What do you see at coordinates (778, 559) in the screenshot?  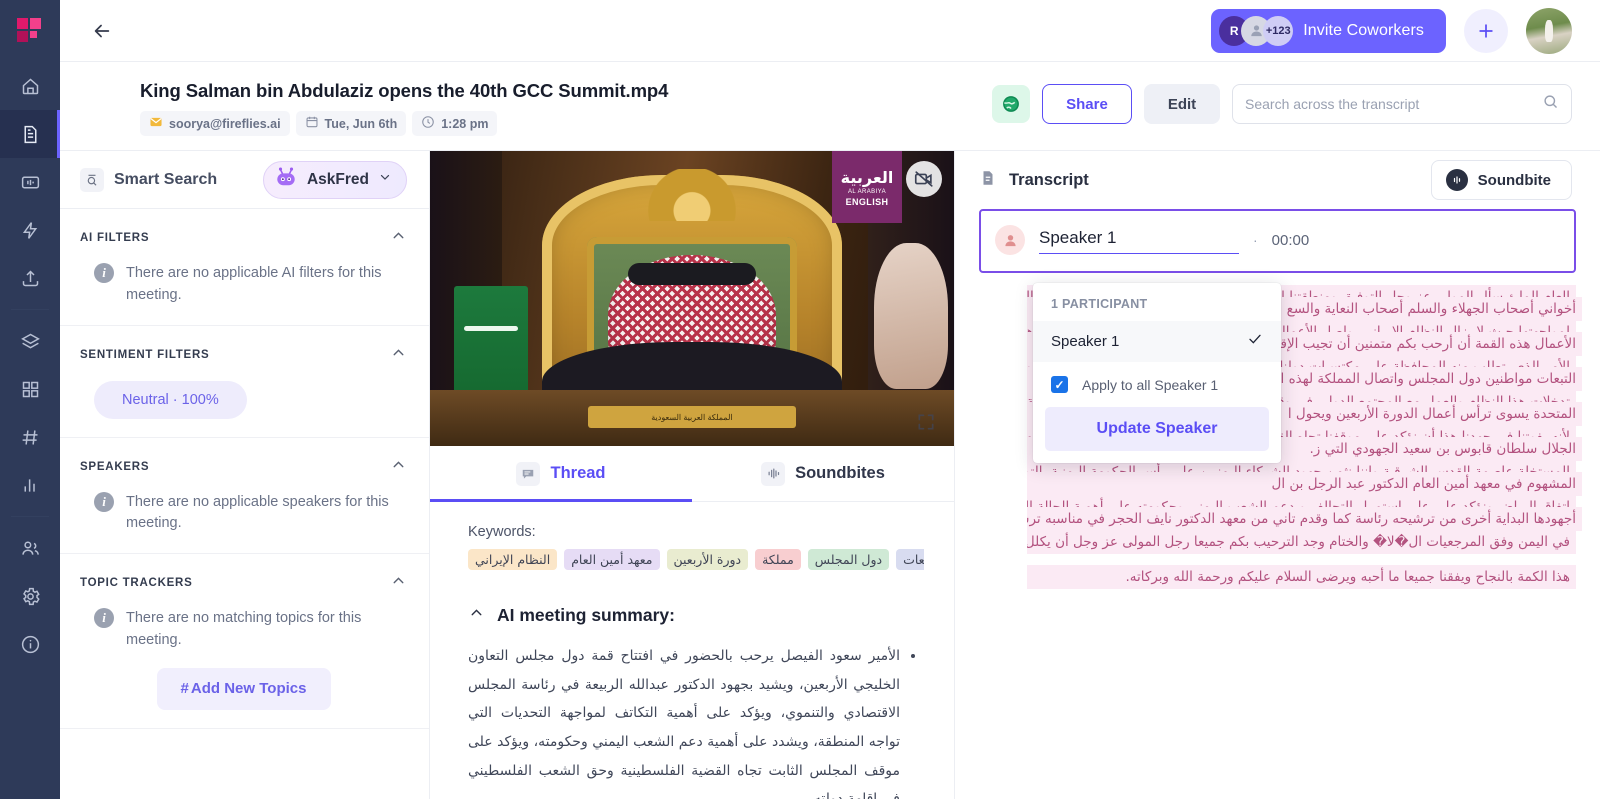 I see `keyword-chip: مملكة` at bounding box center [778, 559].